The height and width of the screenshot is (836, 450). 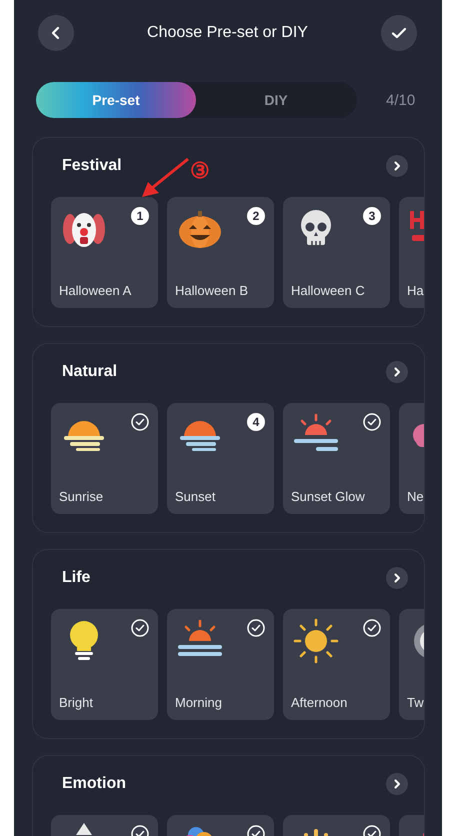 What do you see at coordinates (256, 216) in the screenshot?
I see `order-badge: 2` at bounding box center [256, 216].